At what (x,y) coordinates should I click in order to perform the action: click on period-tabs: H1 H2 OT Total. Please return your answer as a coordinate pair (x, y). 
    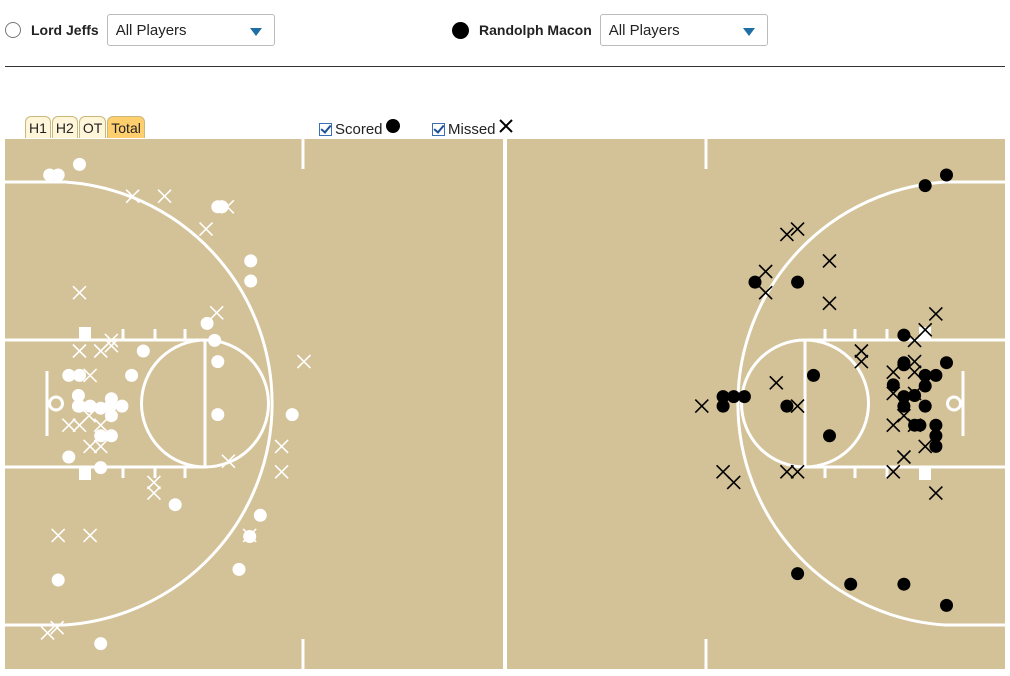
    Looking at the image, I should click on (85, 127).